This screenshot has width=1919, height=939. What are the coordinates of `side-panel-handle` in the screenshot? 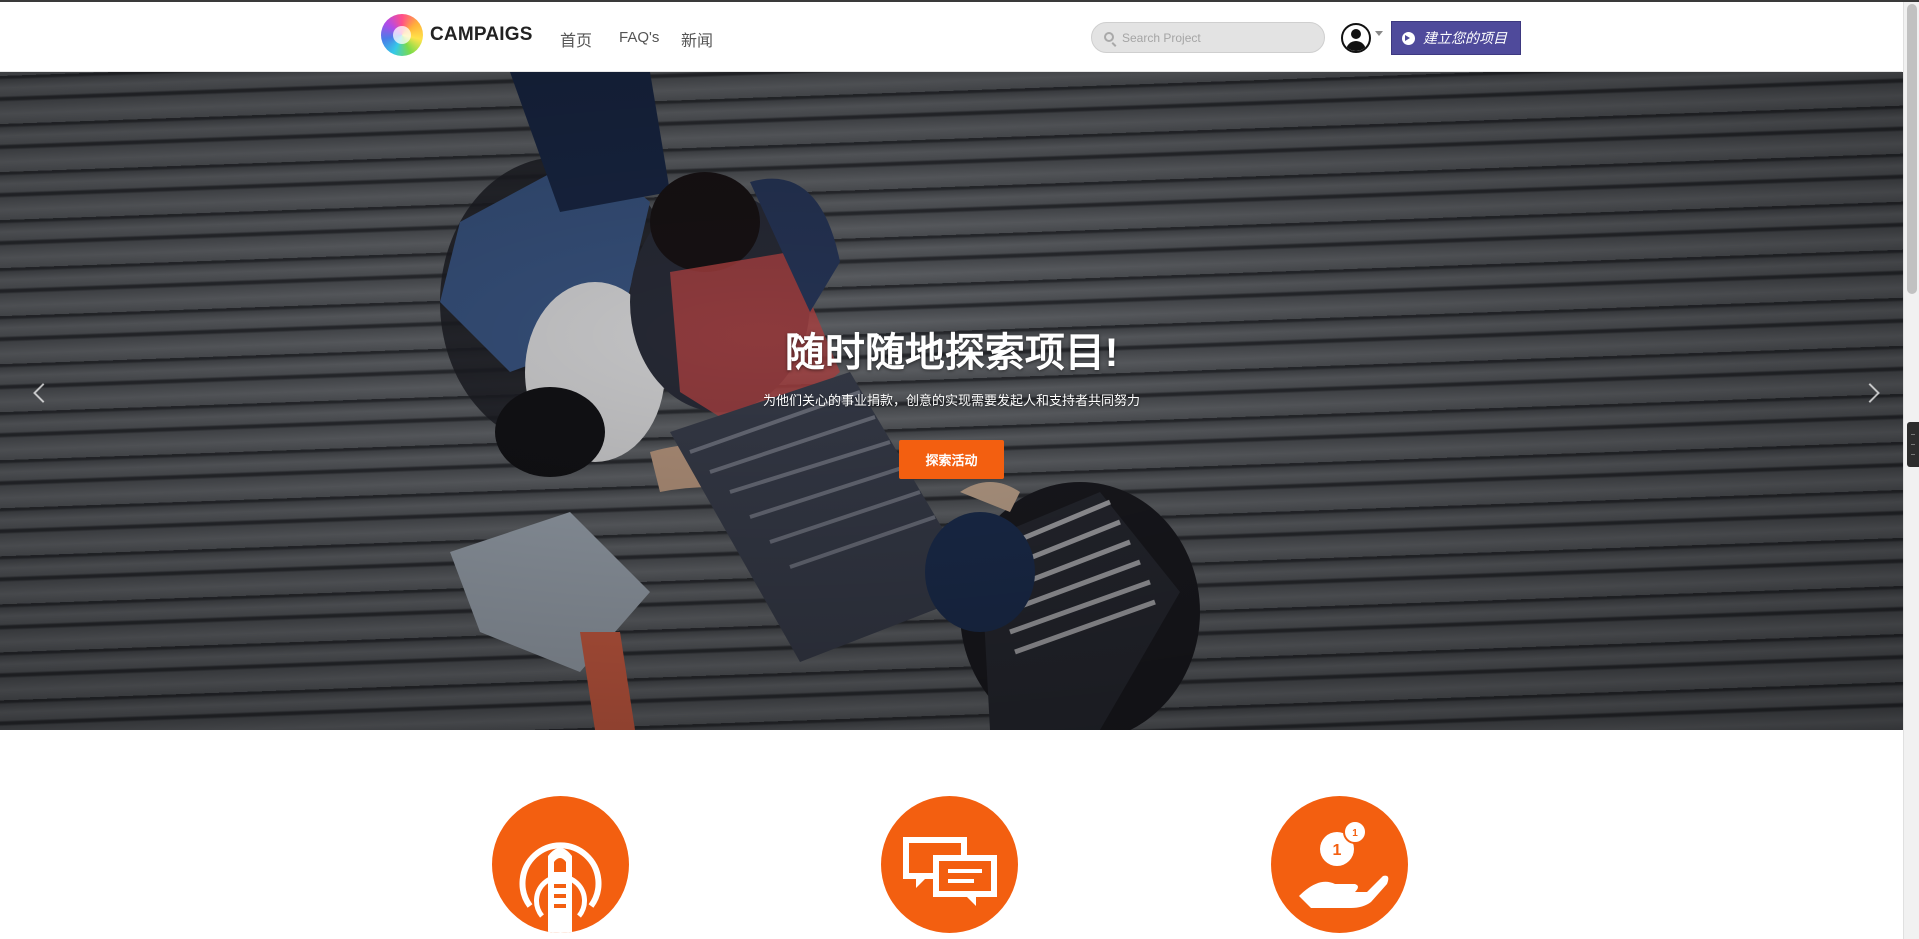 It's located at (1913, 444).